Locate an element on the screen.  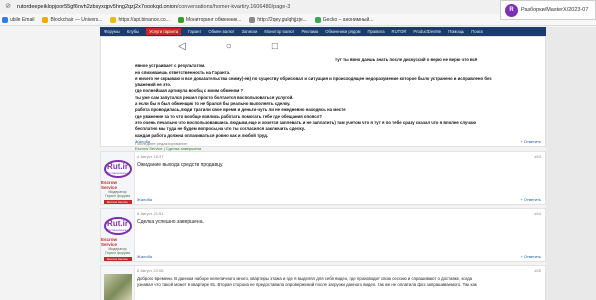
post-timestamp: 4 Август 16:37 is located at coordinates (150, 156).